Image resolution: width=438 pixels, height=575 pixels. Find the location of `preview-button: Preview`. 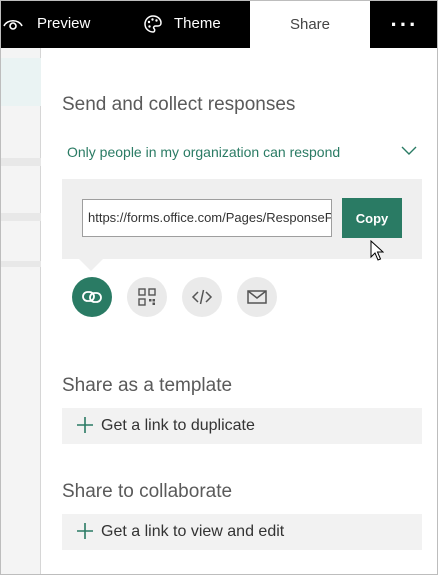

preview-button: Preview is located at coordinates (51, 24).